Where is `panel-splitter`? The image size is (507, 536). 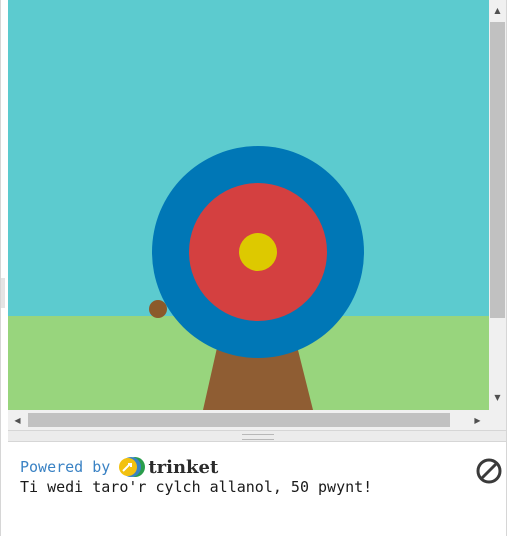 panel-splitter is located at coordinates (257, 436).